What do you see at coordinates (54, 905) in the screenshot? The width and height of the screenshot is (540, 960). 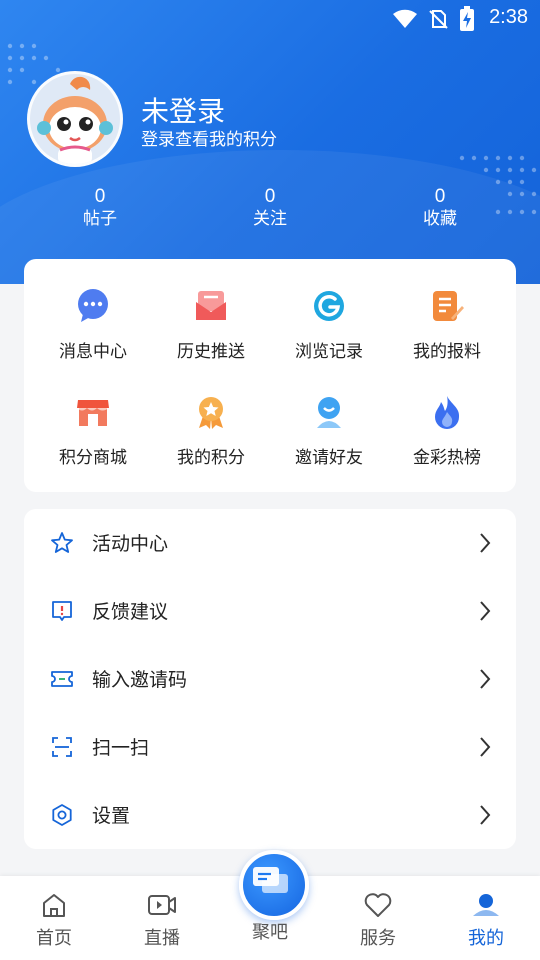 I see `home-icon` at bounding box center [54, 905].